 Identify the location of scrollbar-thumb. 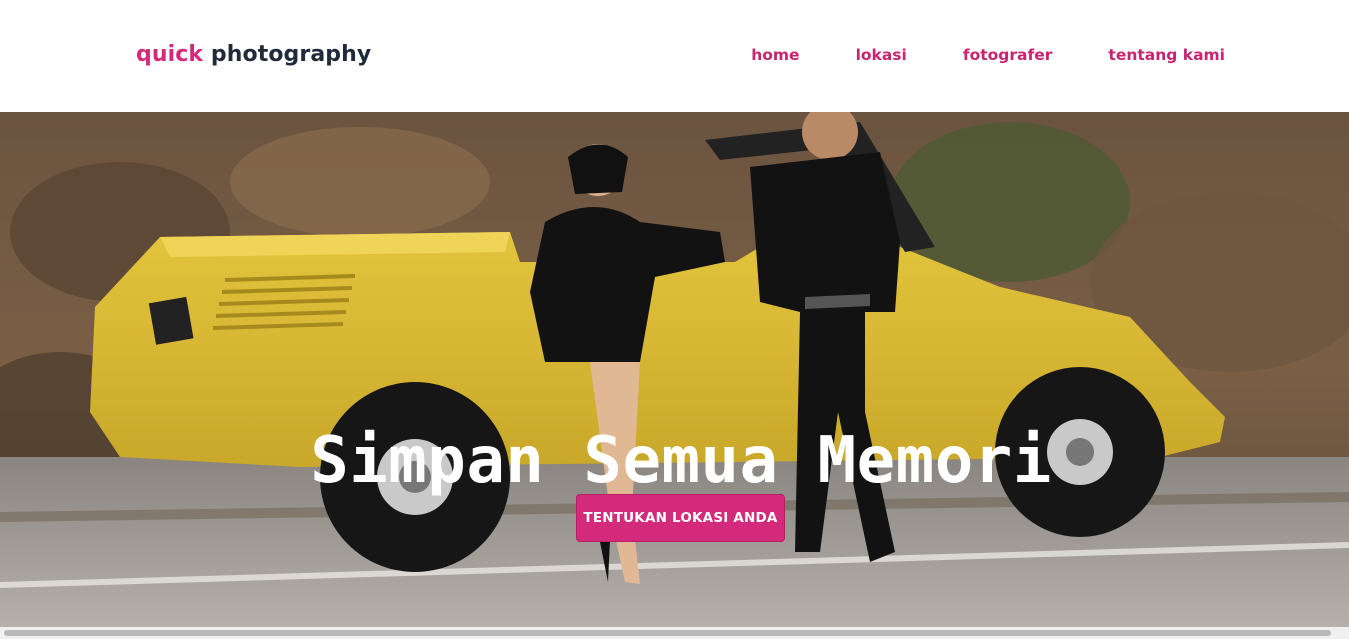
(667, 633).